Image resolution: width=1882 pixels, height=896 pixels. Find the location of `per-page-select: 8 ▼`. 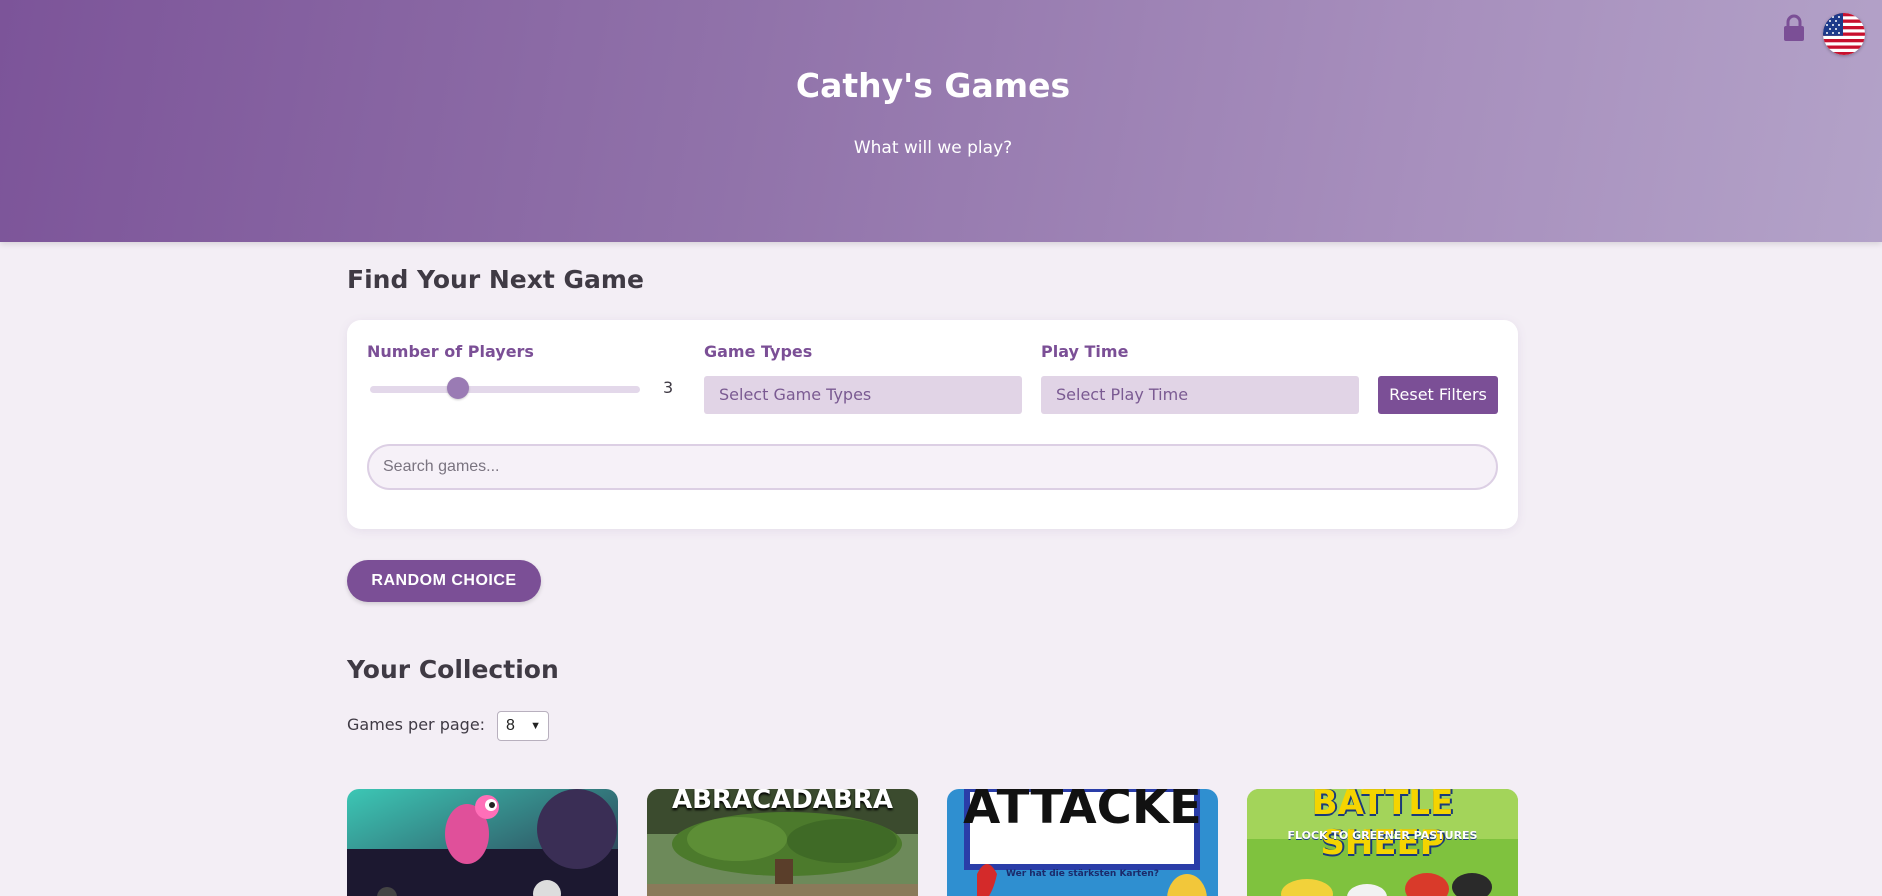

per-page-select: 8 ▼ is located at coordinates (523, 726).